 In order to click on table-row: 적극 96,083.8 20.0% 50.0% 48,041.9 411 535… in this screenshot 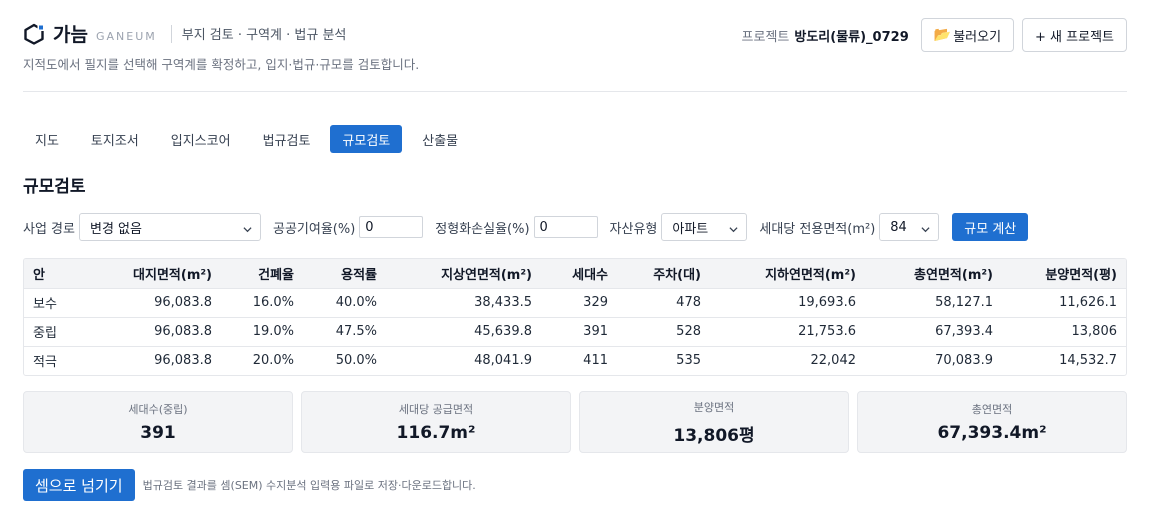, I will do `click(575, 360)`.